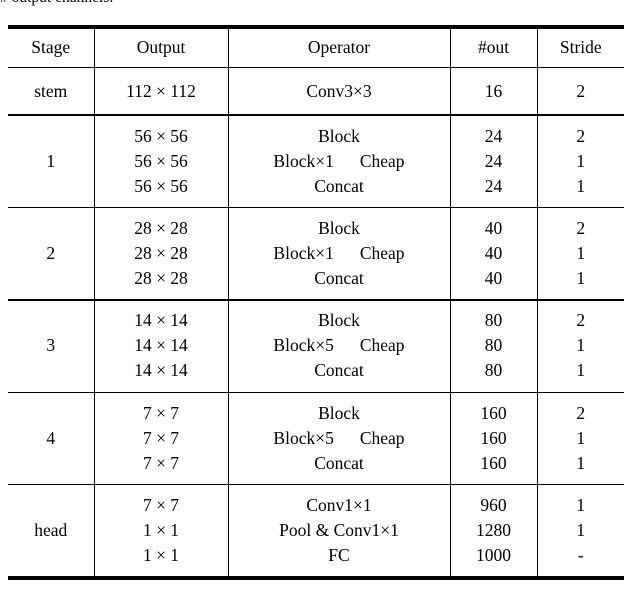 Image resolution: width=632 pixels, height=598 pixels. Describe the element at coordinates (338, 91) in the screenshot. I see `cell-operator: Conv3×3` at that location.